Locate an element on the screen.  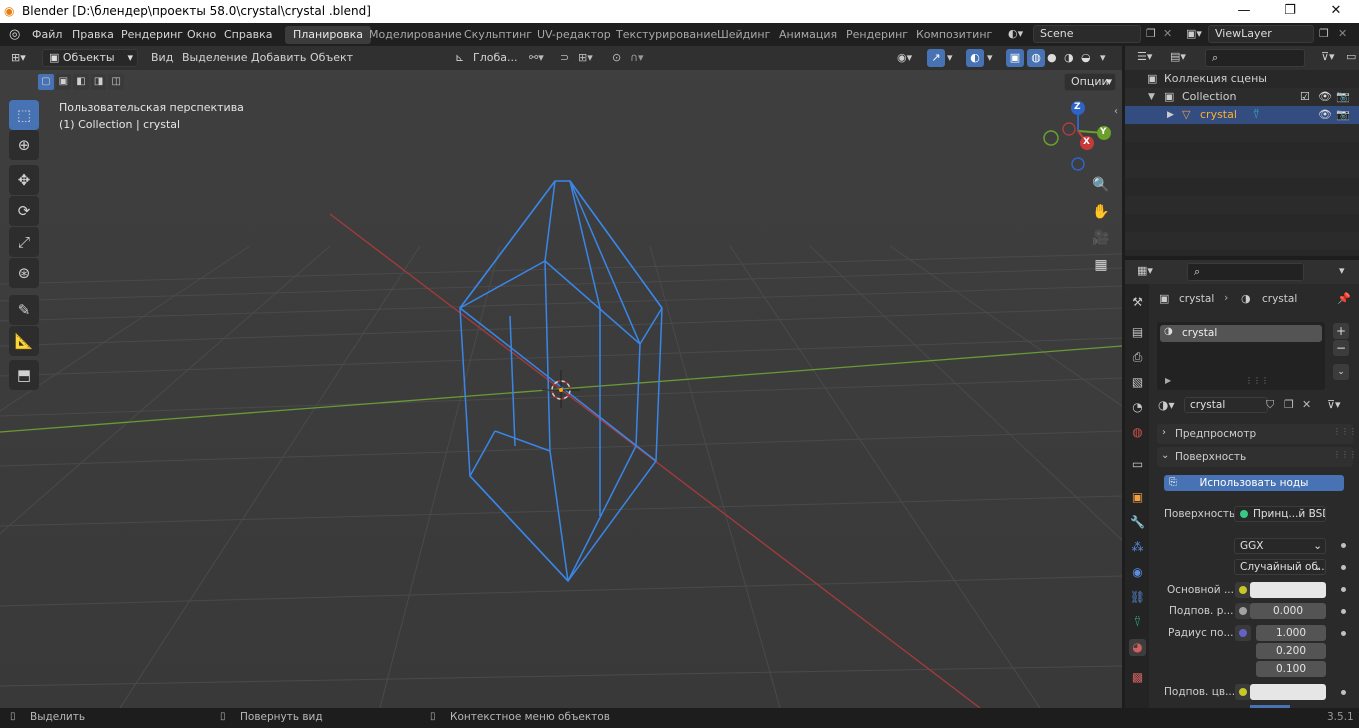
select-new-icon: ▢ is located at coordinates (46, 82).